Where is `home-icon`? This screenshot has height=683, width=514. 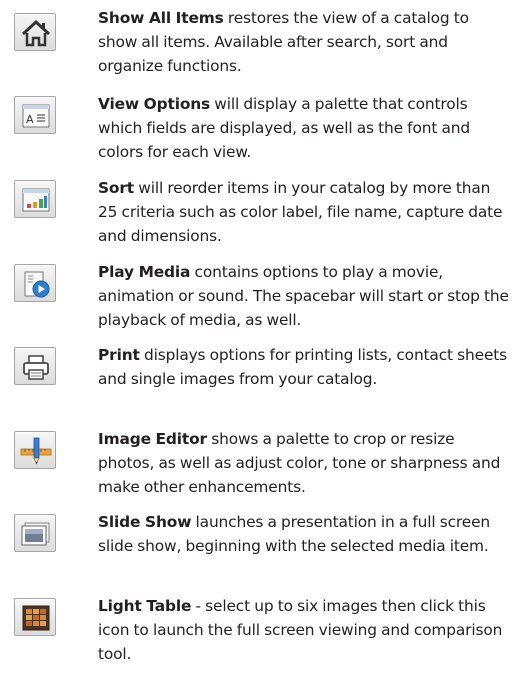 home-icon is located at coordinates (36, 33).